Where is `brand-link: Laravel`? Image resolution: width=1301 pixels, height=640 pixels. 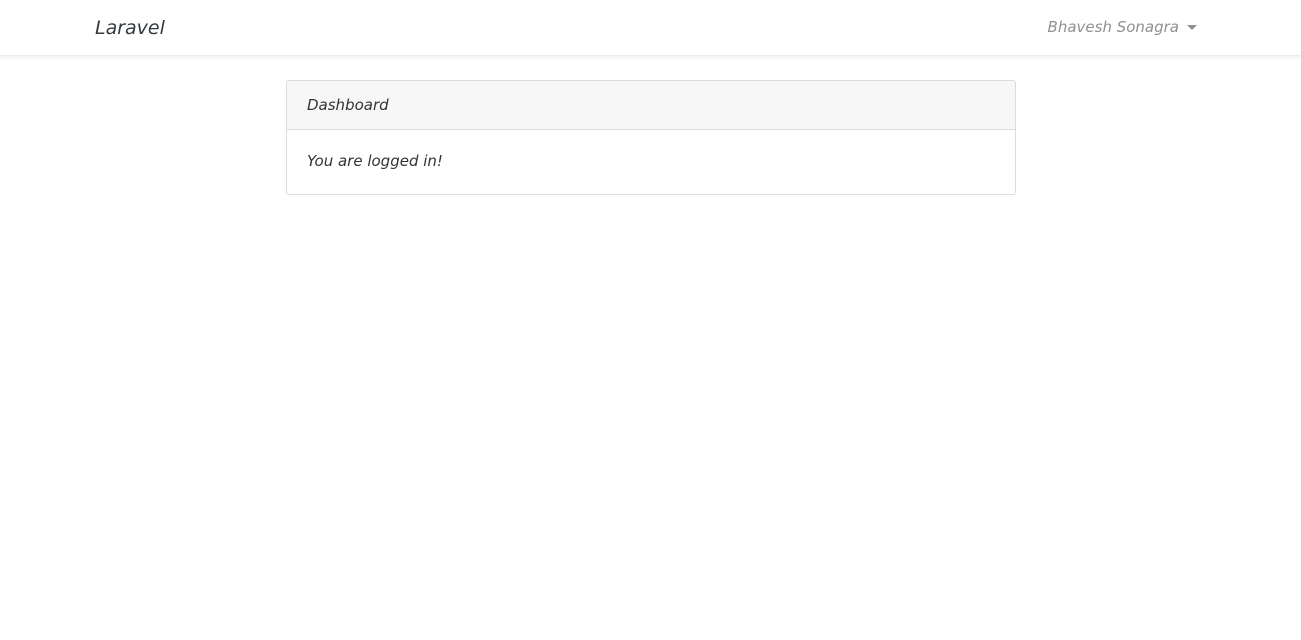
brand-link: Laravel is located at coordinates (130, 28).